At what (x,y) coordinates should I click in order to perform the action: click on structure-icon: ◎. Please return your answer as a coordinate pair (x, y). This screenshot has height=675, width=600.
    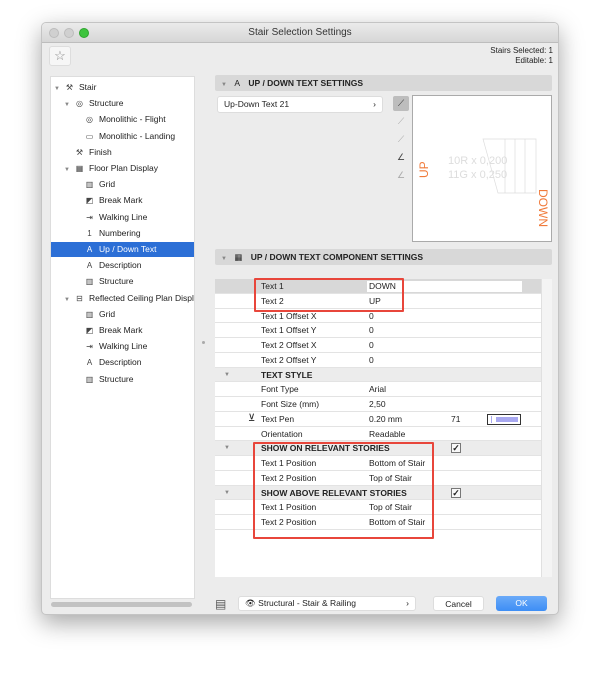
    Looking at the image, I should click on (79, 104).